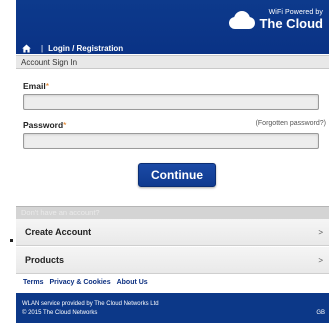  I want to click on region-selector: GB, so click(320, 313).